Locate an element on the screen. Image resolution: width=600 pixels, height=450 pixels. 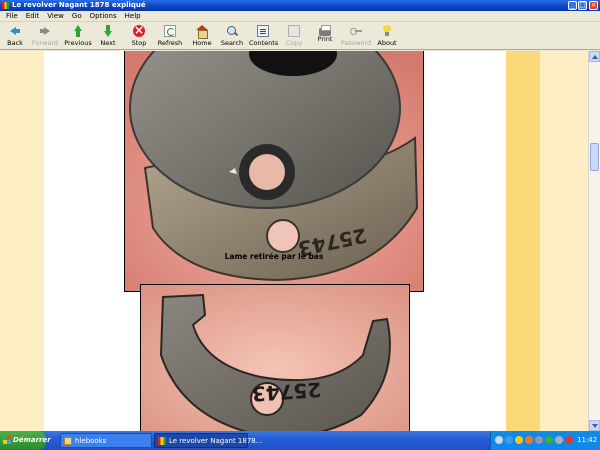
taskbar-clock: 11:42 is located at coordinates (587, 440).